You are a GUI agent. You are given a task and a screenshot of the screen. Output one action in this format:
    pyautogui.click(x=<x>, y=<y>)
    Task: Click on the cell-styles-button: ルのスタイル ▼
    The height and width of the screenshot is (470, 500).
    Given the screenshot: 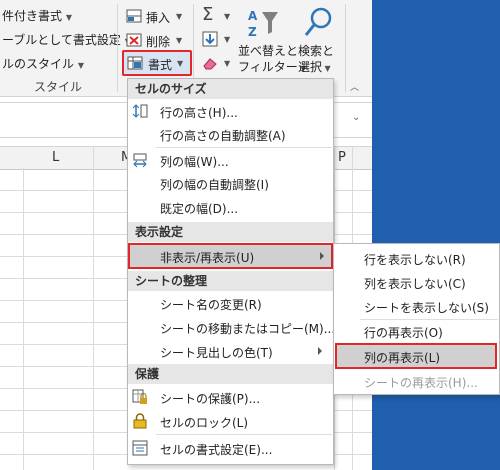 What is the action you would take?
    pyautogui.click(x=43, y=63)
    